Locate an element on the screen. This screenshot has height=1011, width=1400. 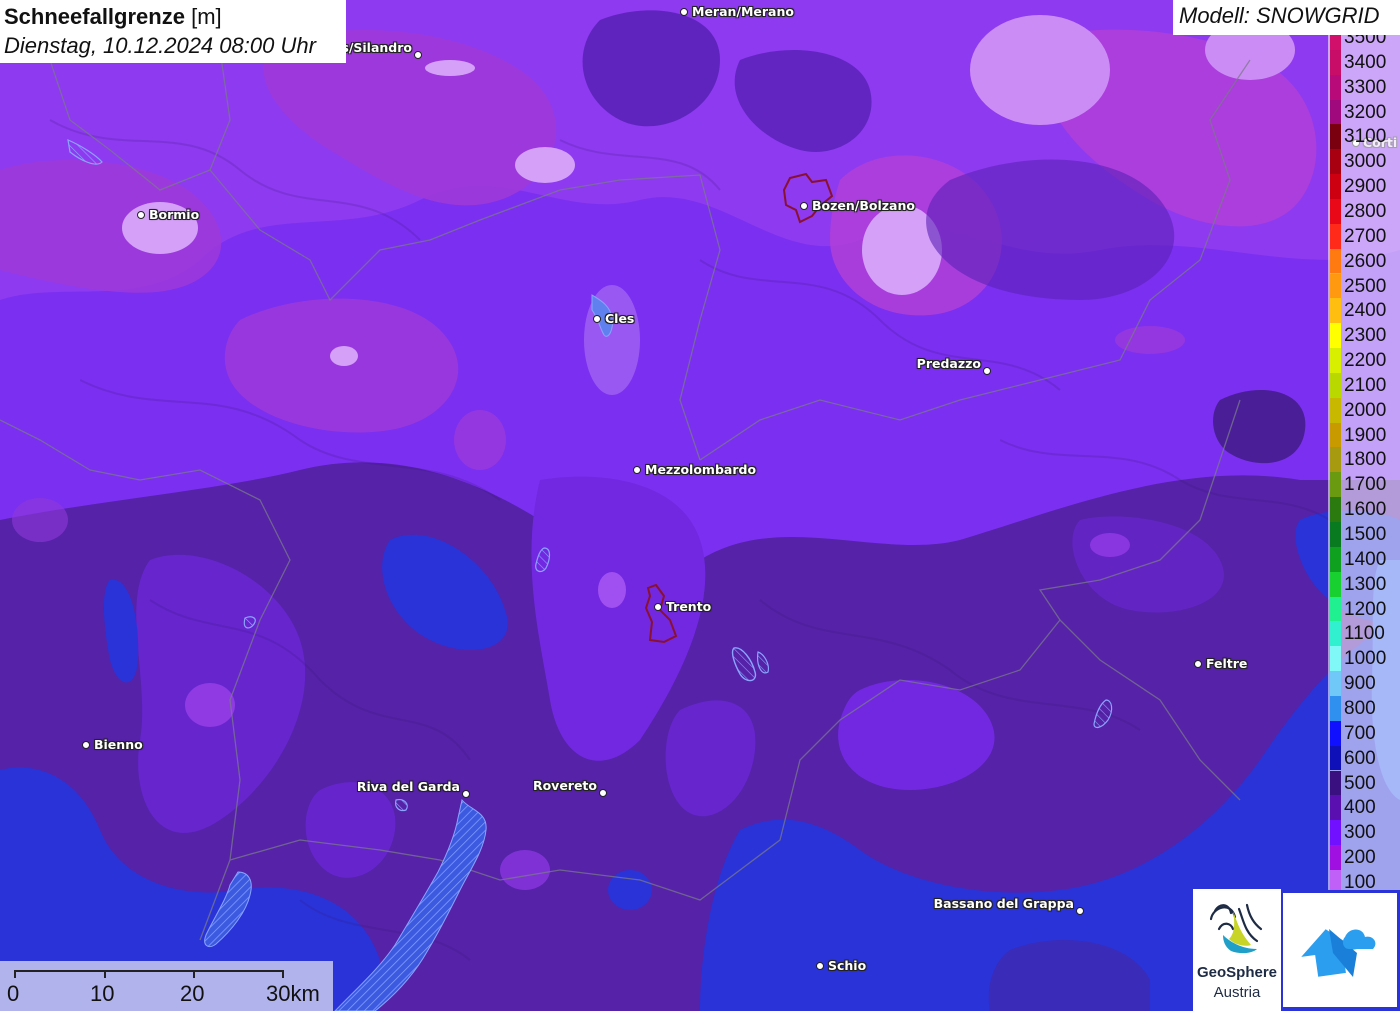
city-label: Predazzo is located at coordinates (948, 363).